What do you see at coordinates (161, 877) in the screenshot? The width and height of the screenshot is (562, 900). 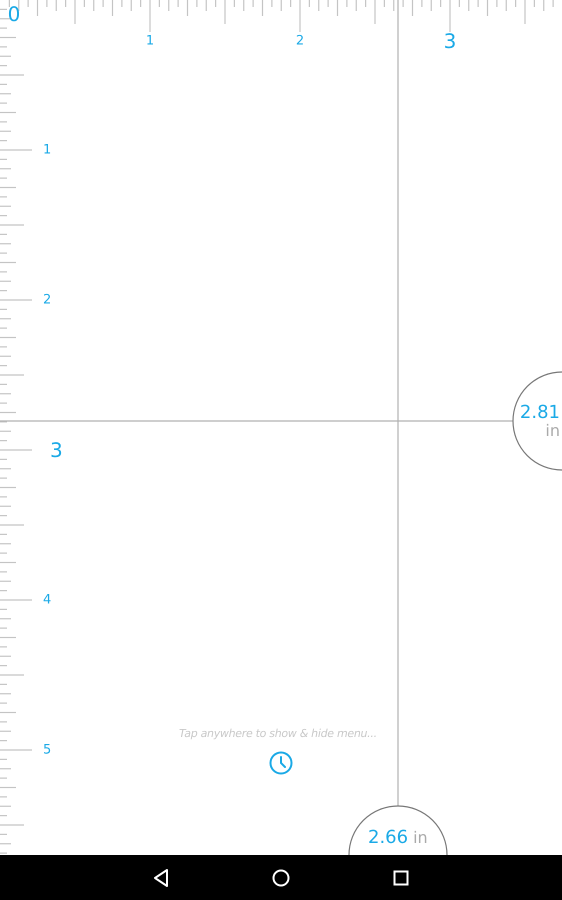 I see `back-icon` at bounding box center [161, 877].